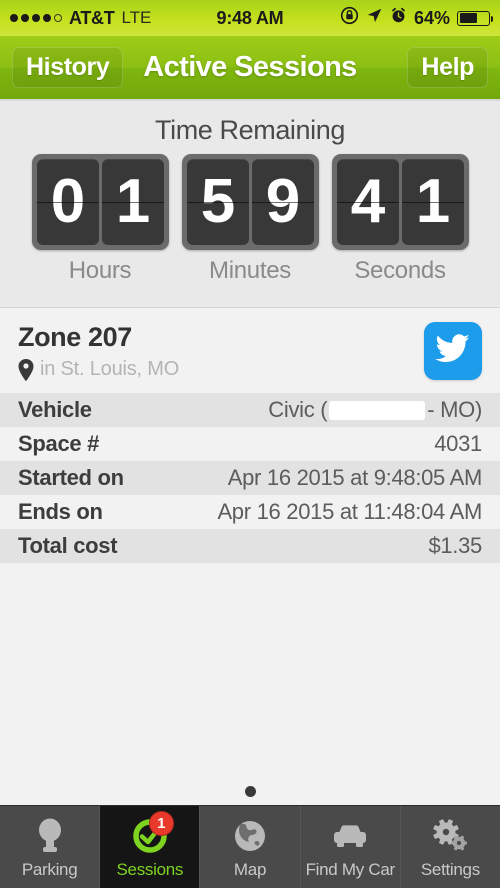 This screenshot has height=888, width=500. I want to click on alarm-clock-icon, so click(398, 18).